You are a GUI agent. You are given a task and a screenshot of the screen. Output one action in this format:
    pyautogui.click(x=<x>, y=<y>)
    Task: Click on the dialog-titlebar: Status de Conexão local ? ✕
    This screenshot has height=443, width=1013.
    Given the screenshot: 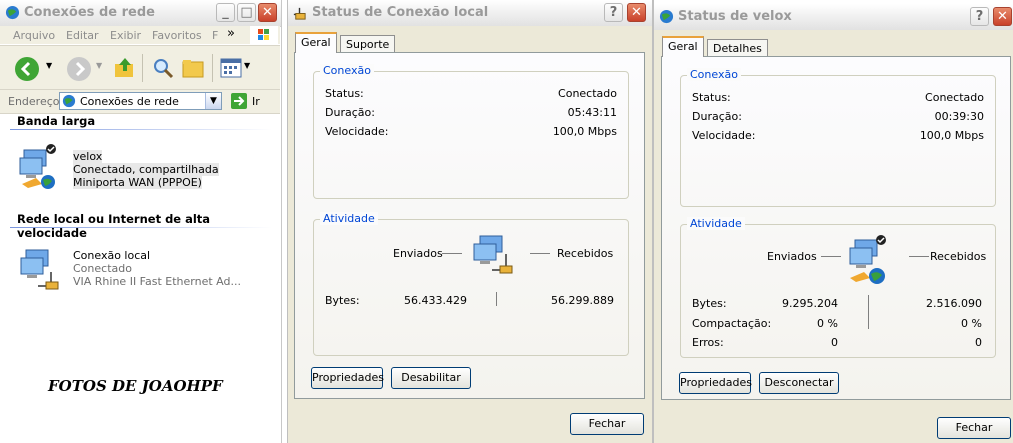 What is the action you would take?
    pyautogui.click(x=470, y=13)
    